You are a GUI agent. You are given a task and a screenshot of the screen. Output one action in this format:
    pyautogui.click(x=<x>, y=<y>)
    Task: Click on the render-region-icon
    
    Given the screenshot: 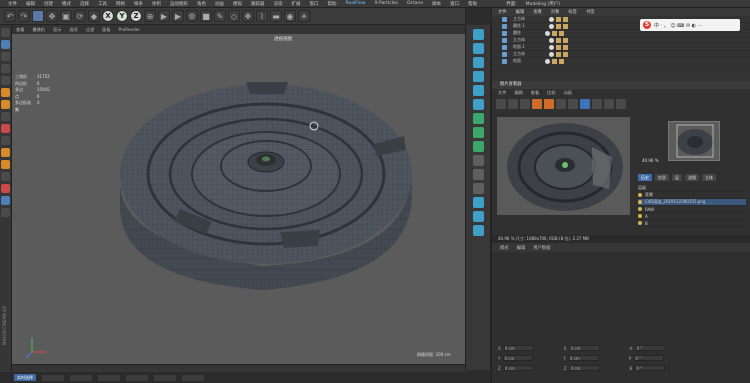 What is the action you would take?
    pyautogui.click(x=478, y=34)
    